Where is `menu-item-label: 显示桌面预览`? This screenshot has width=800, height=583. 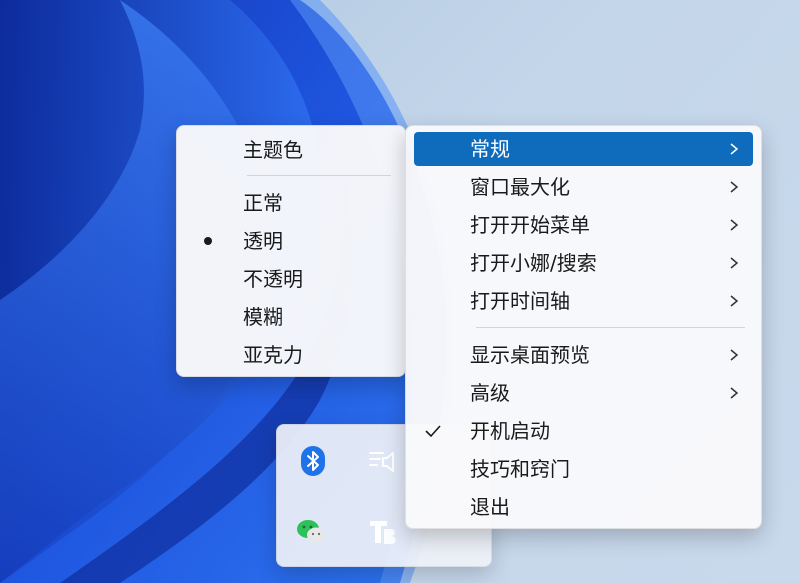
menu-item-label: 显示桌面预览 is located at coordinates (530, 355).